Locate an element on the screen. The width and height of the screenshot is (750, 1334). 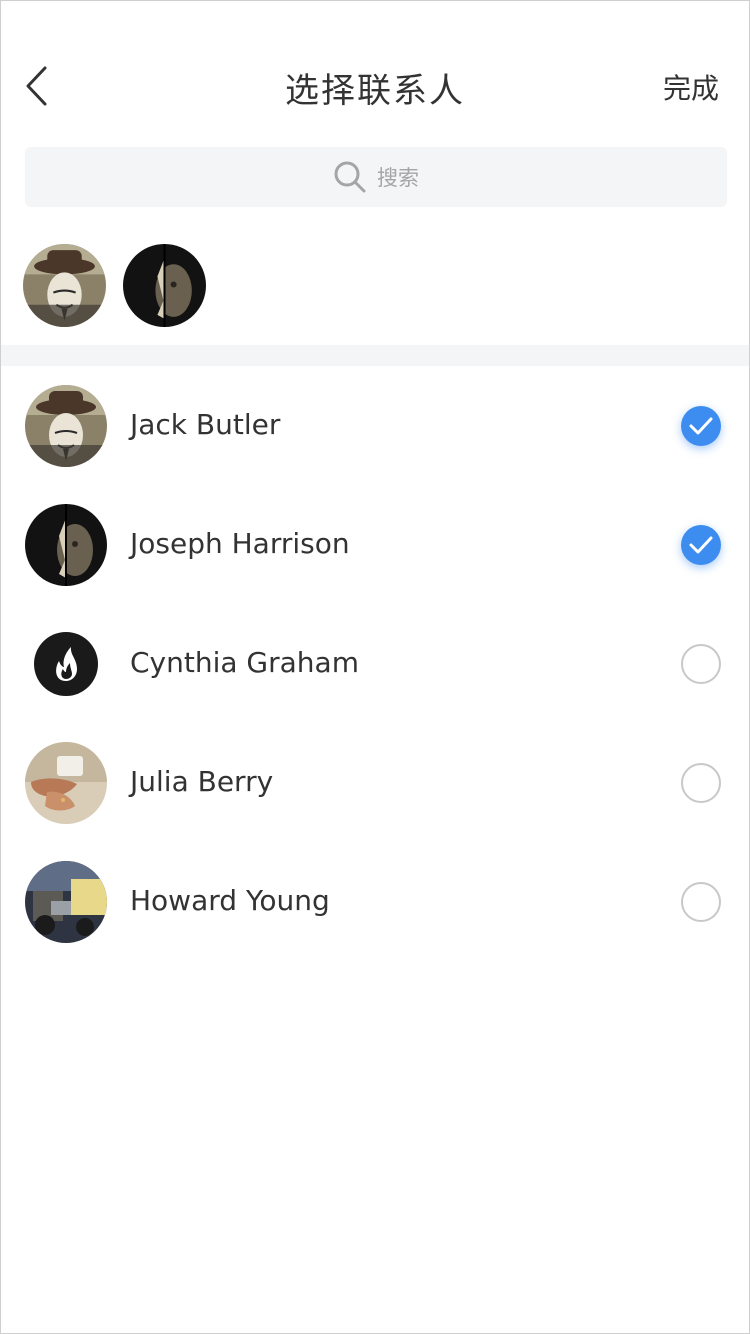
nav-bar: 选择联系人 完成 is located at coordinates (375, 85).